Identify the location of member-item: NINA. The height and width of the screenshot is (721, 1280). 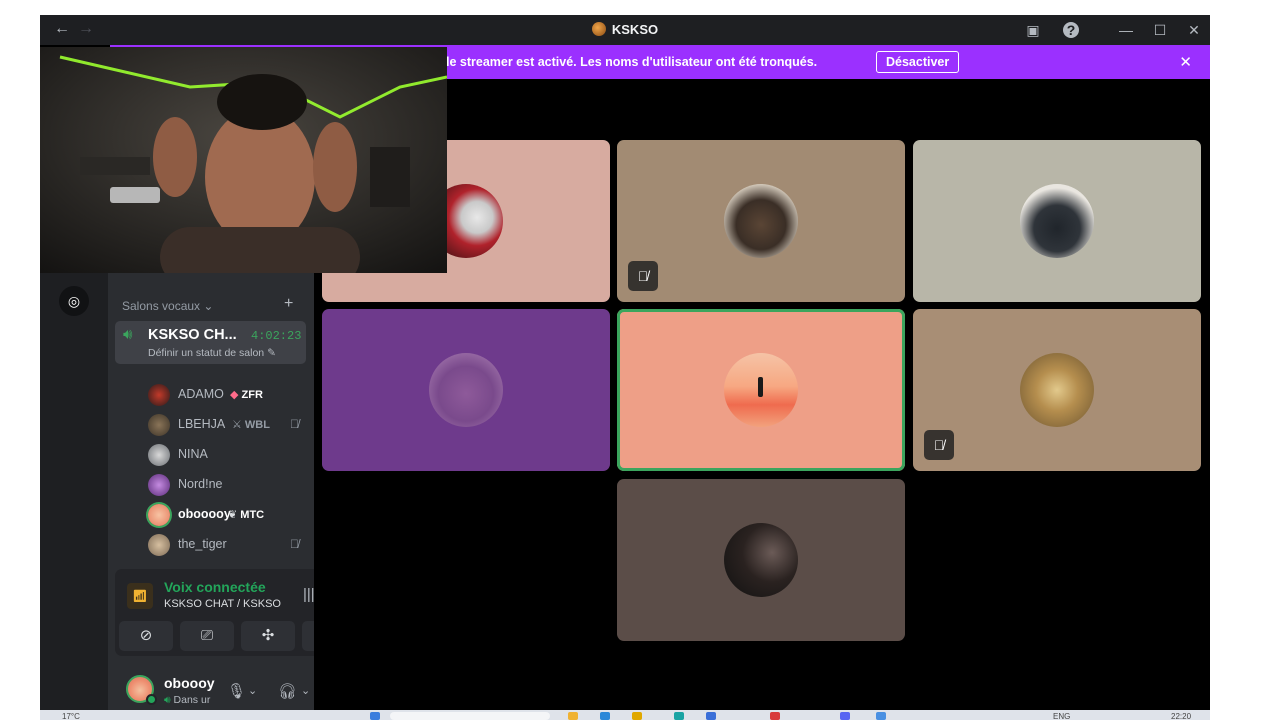
(227, 455).